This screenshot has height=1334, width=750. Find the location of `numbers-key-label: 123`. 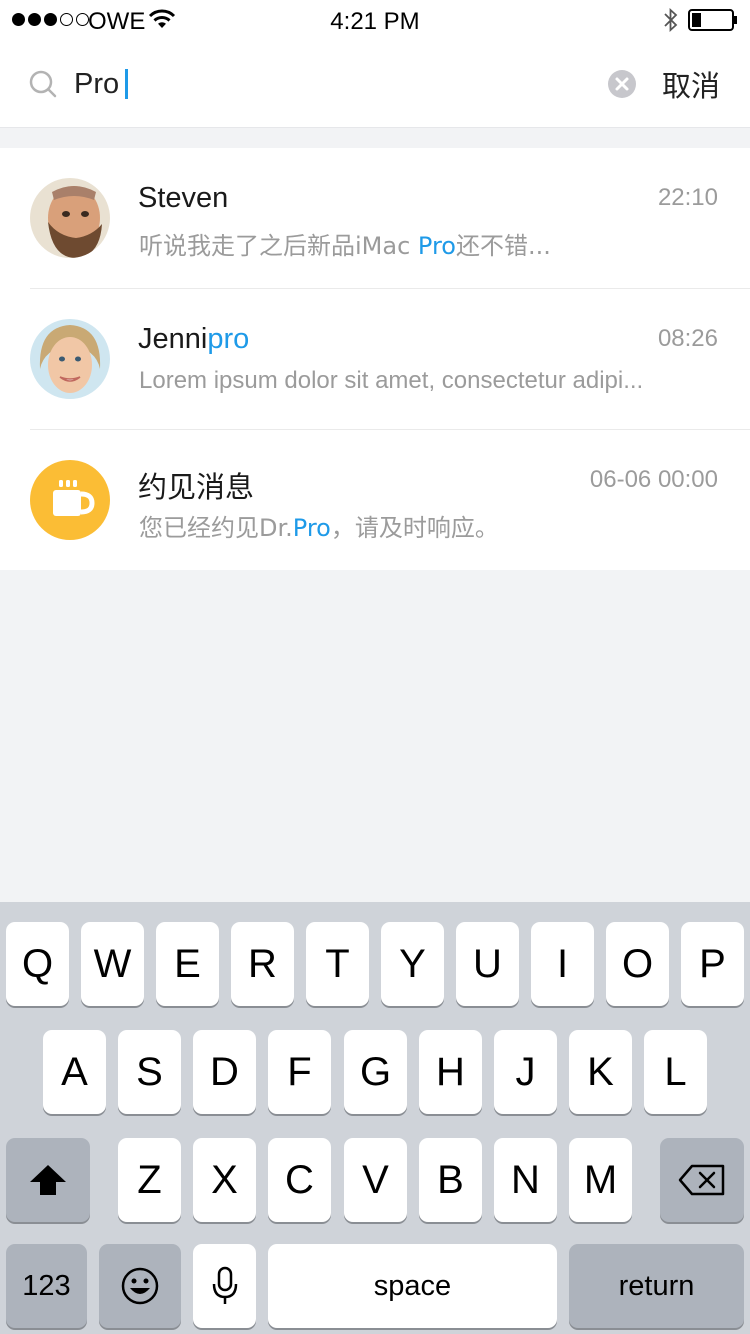

numbers-key-label: 123 is located at coordinates (46, 1285).